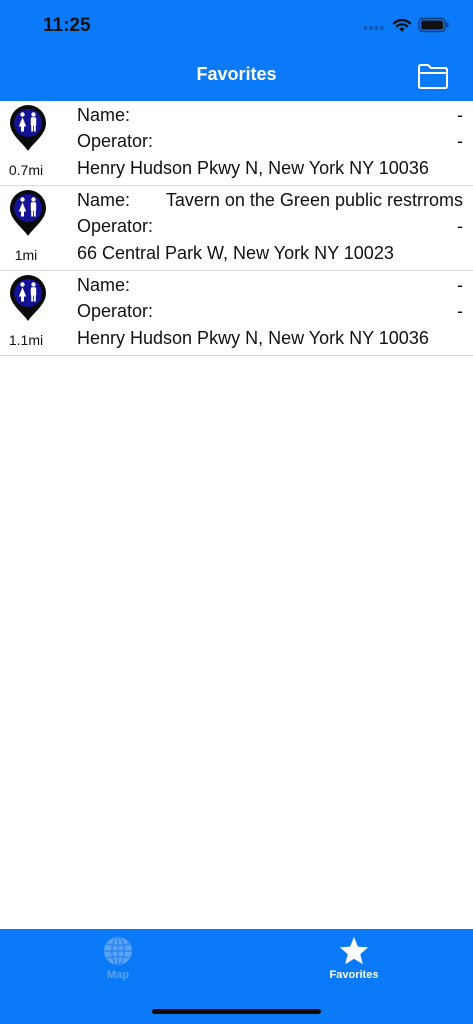 The height and width of the screenshot is (1024, 473). I want to click on navigation-bar: Favorites, so click(236, 75).